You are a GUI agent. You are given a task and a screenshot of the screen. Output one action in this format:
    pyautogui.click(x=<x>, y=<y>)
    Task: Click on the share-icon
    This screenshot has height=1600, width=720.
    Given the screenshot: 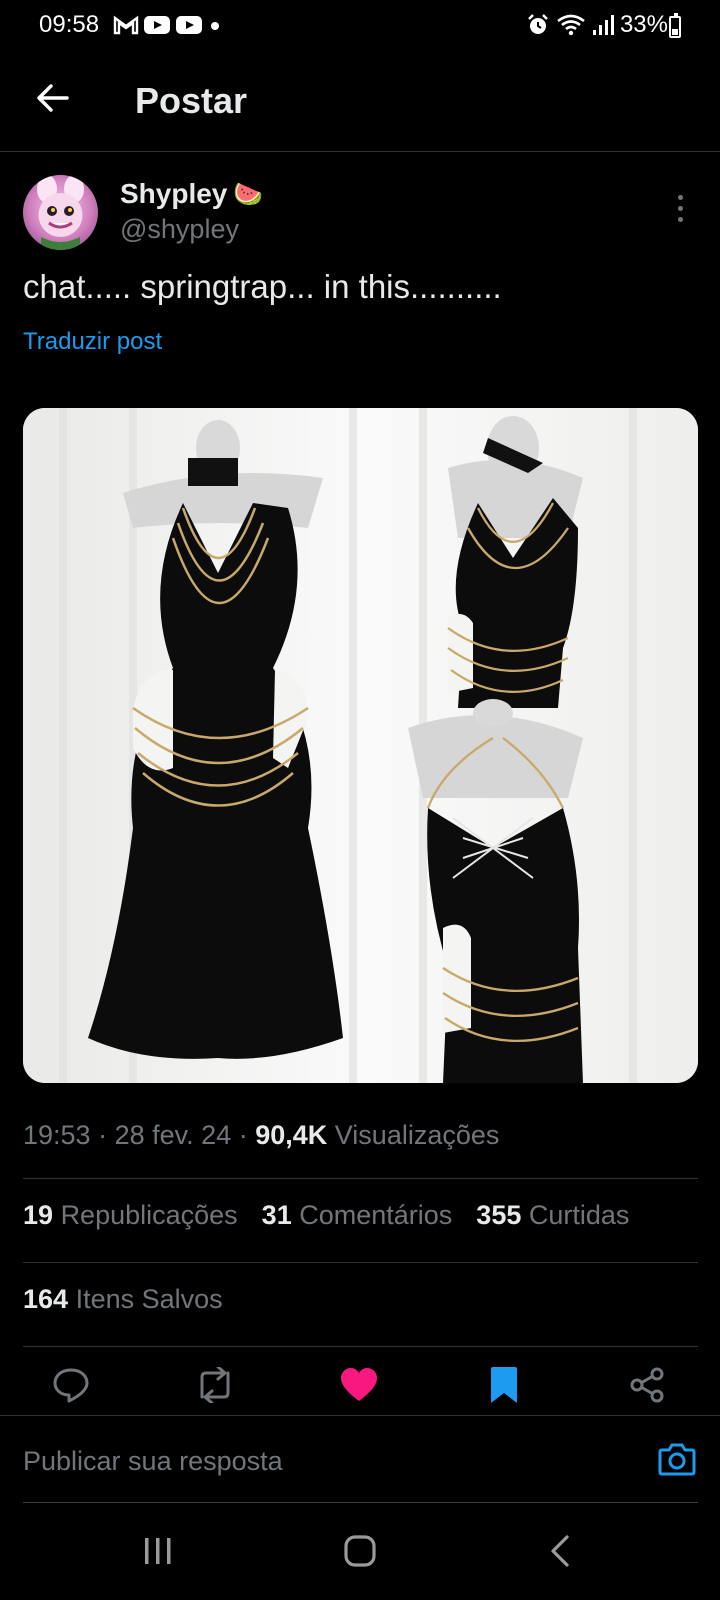 What is the action you would take?
    pyautogui.click(x=647, y=1385)
    